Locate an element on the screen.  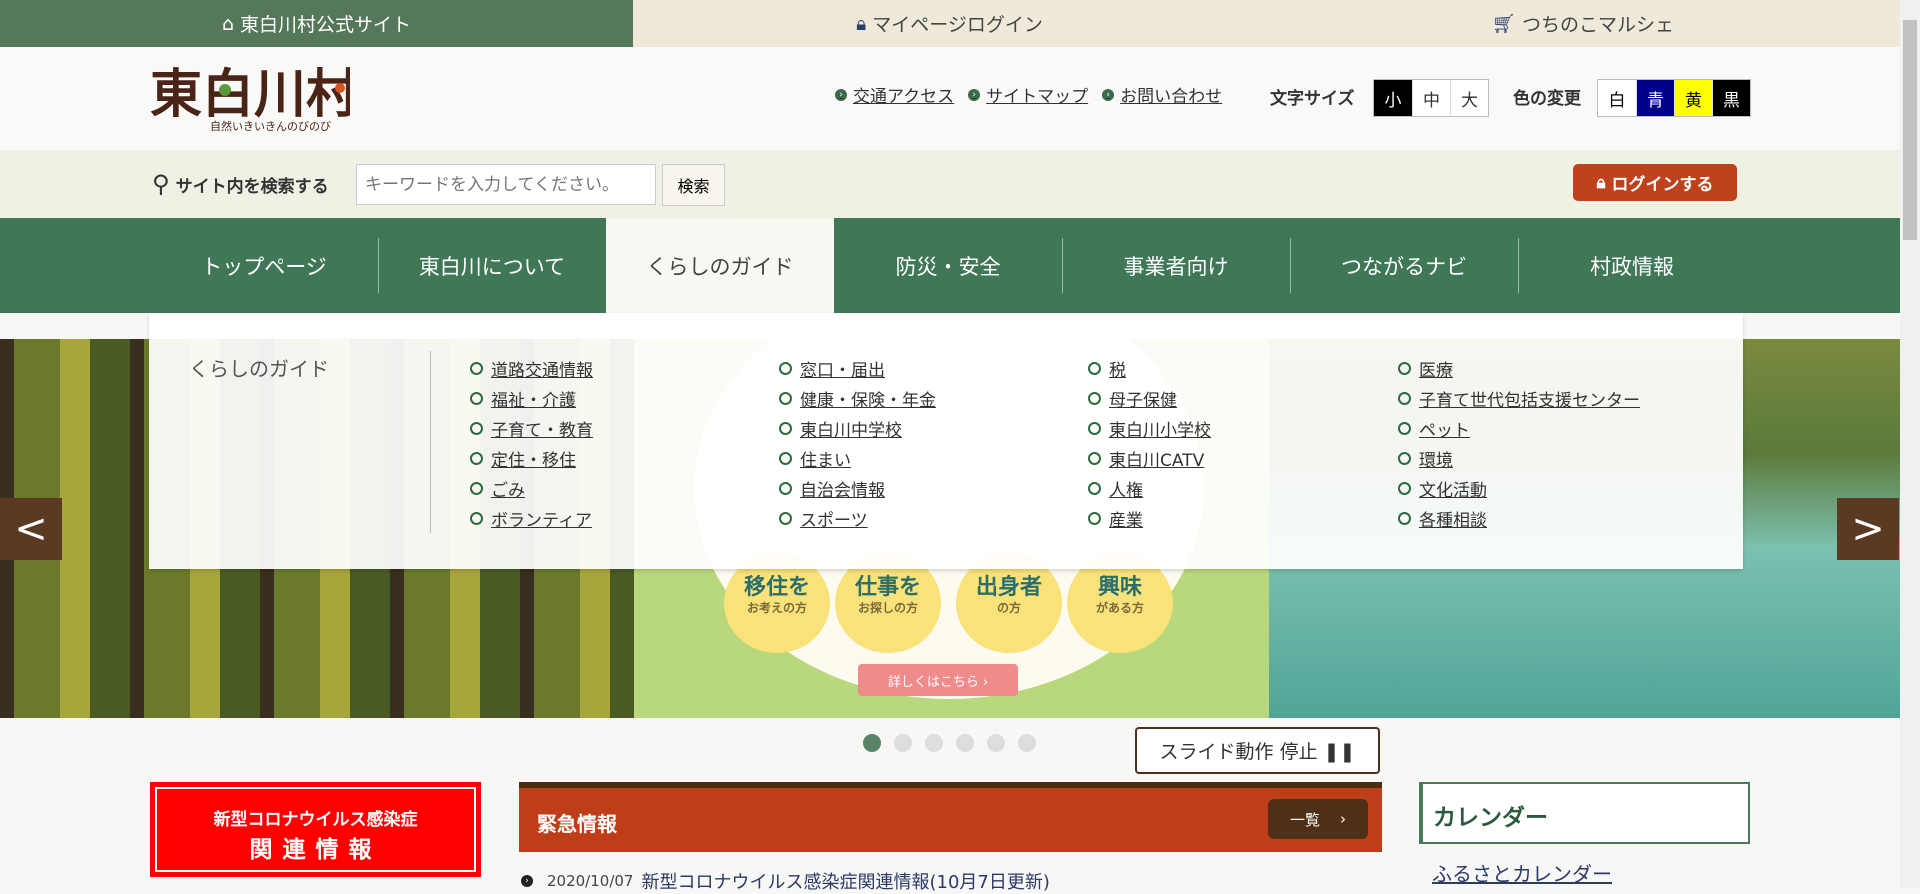
dropdown-link: 税 is located at coordinates (1149, 368).